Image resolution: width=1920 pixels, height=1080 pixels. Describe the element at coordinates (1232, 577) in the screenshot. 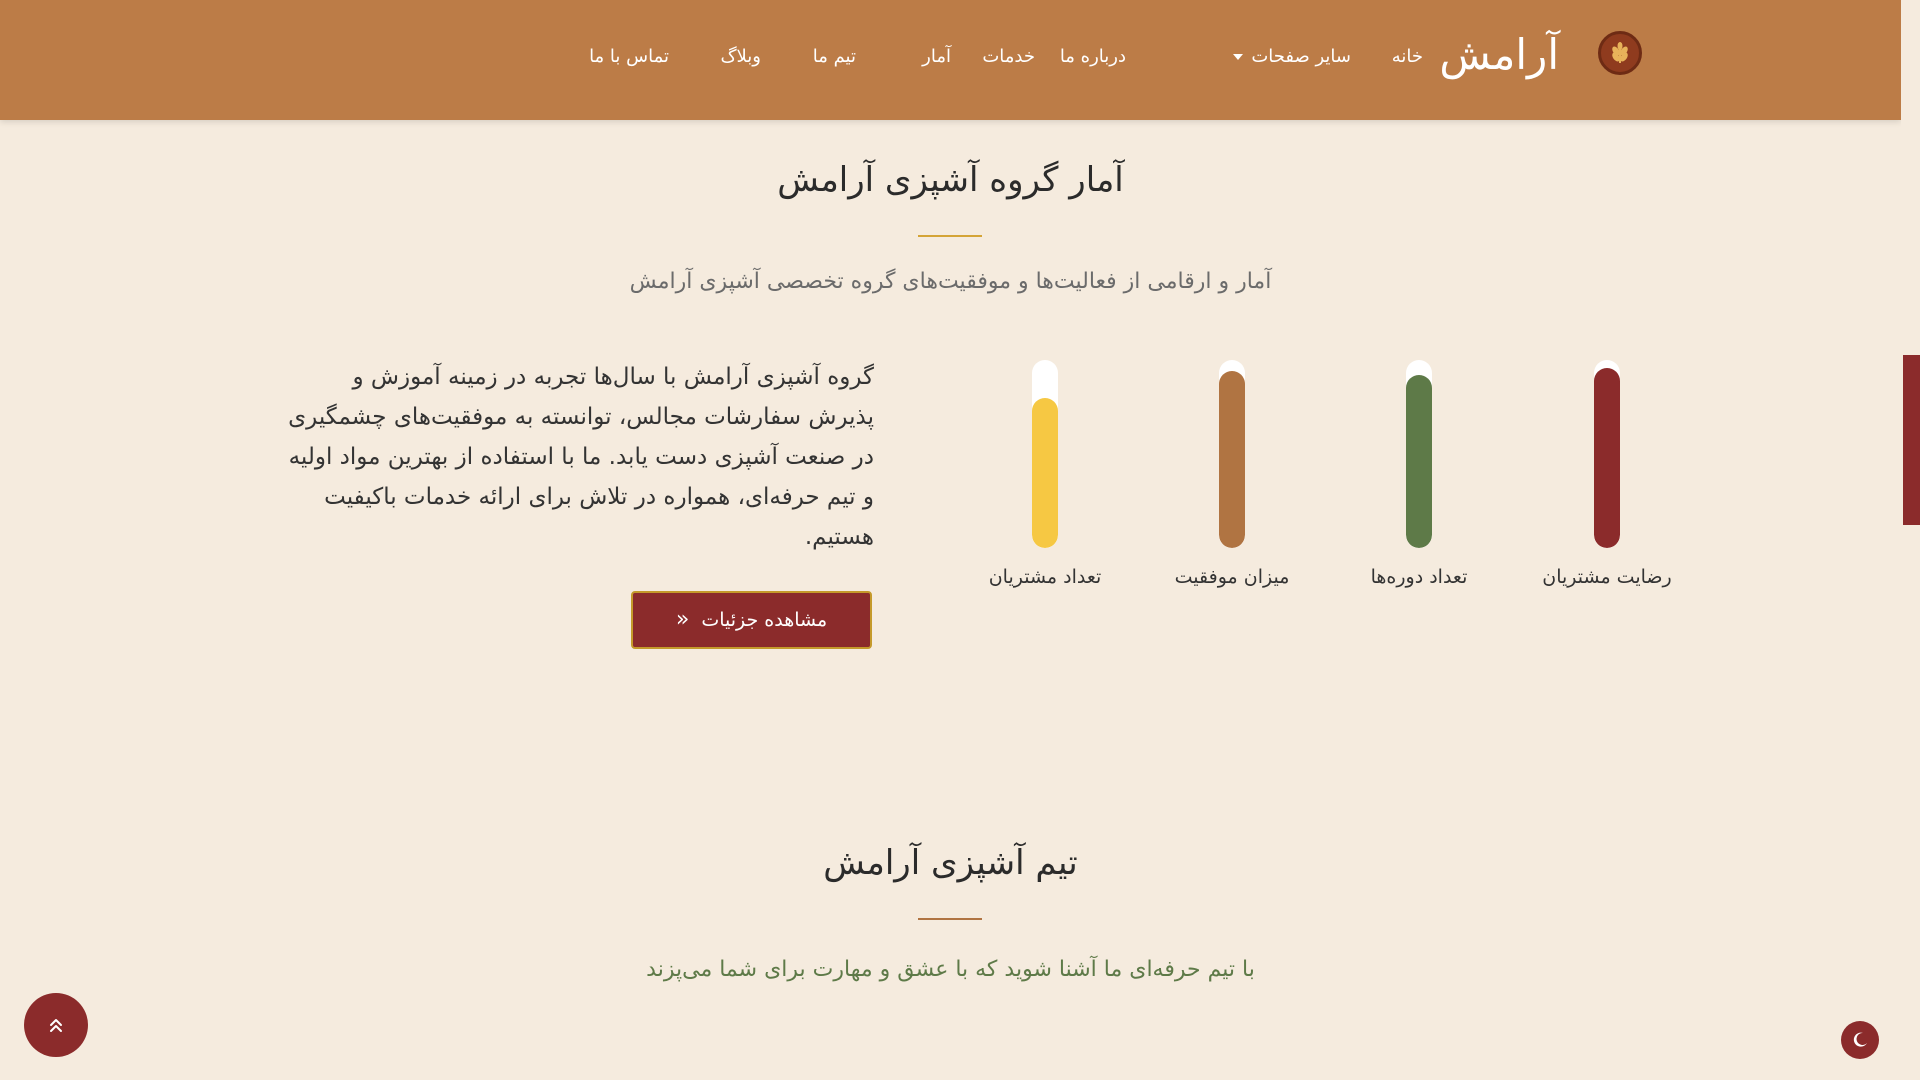

I see `bar-label: میزان موفقیت` at that location.